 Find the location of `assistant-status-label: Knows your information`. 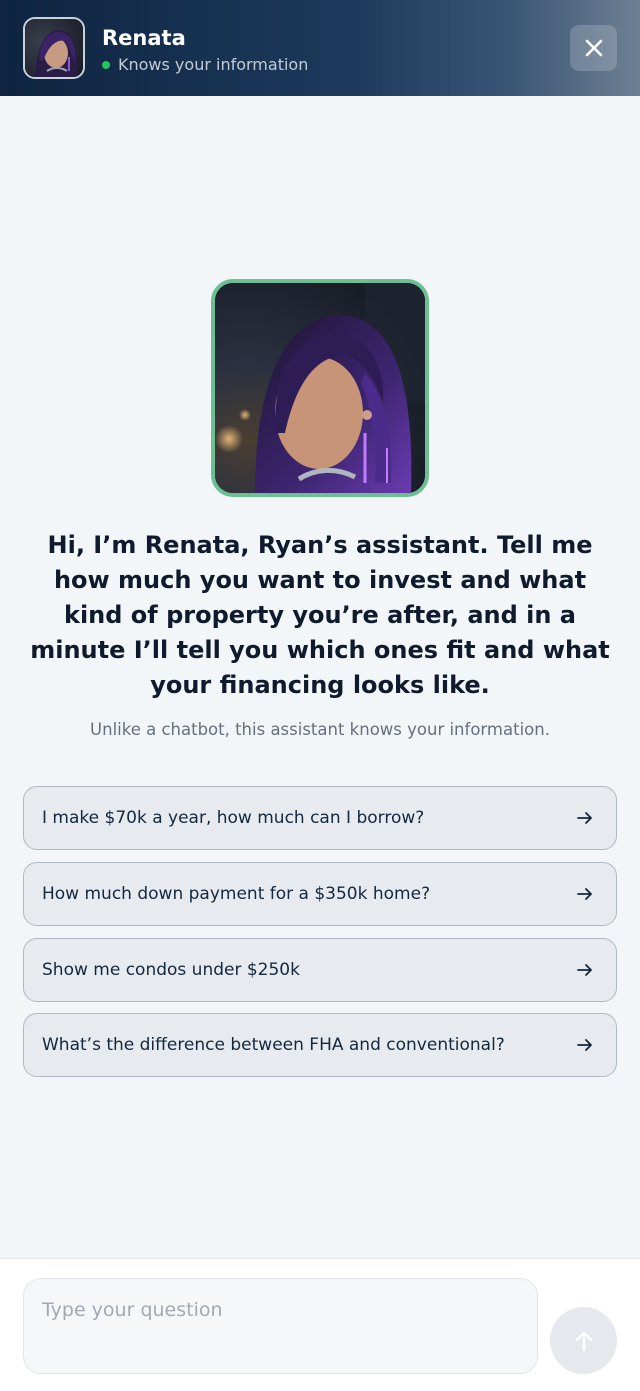

assistant-status-label: Knows your information is located at coordinates (213, 64).